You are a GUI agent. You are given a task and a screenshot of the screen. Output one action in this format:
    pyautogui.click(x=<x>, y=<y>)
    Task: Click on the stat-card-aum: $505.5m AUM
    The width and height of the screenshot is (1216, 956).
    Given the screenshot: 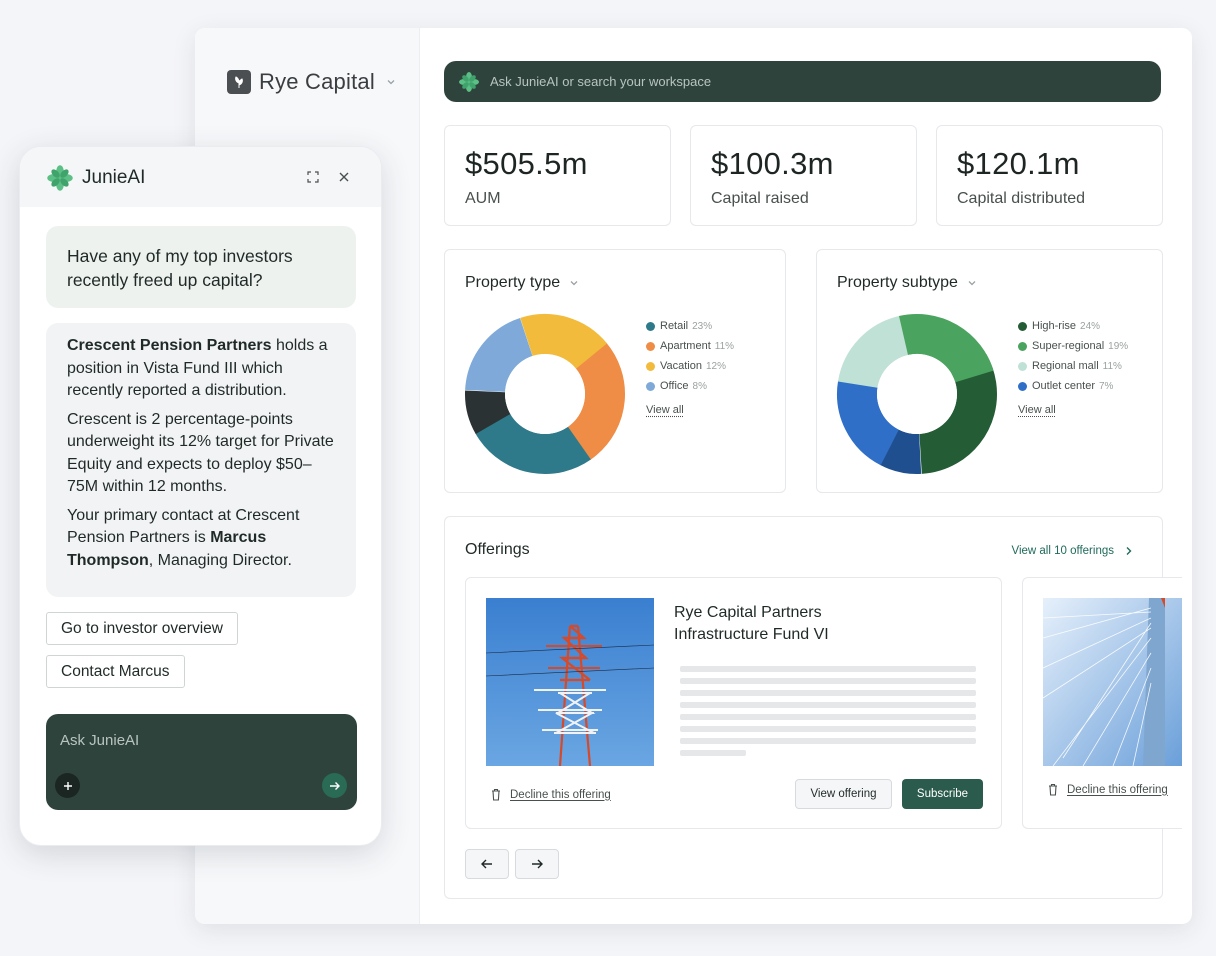 What is the action you would take?
    pyautogui.click(x=557, y=175)
    